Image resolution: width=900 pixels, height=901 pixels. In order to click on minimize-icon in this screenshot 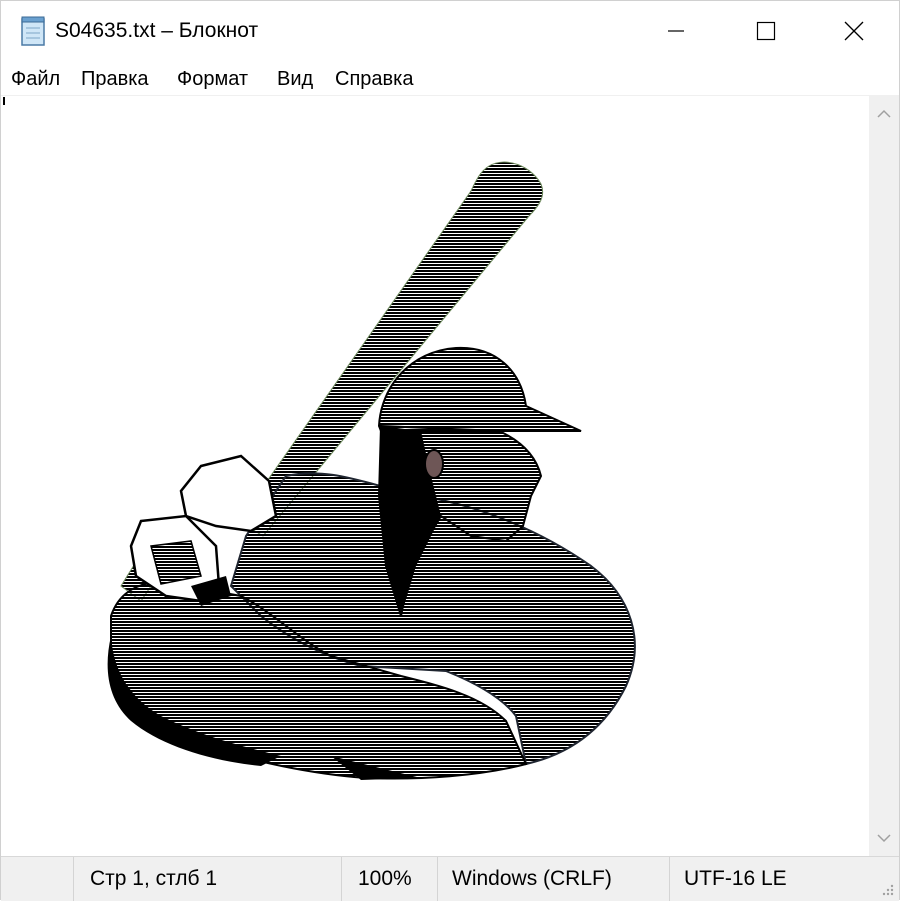, I will do `click(676, 31)`.